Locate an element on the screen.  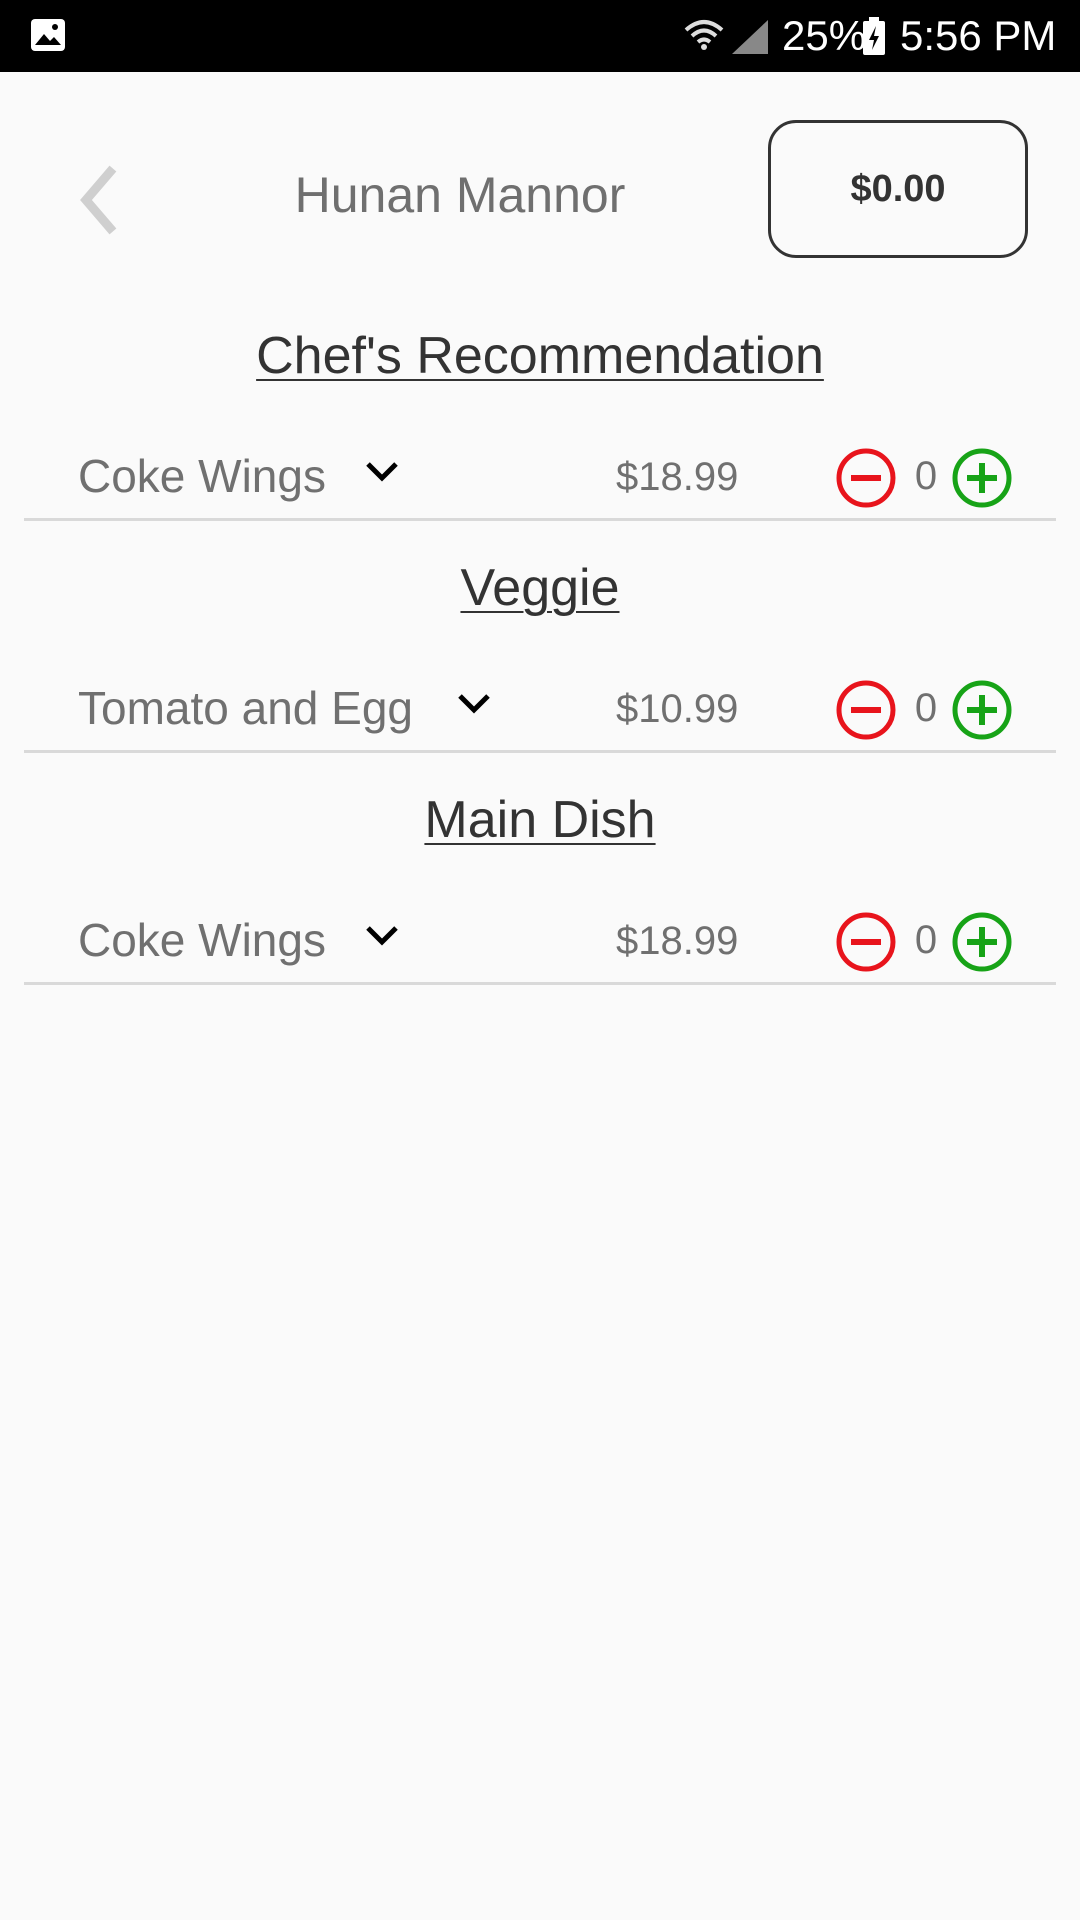
battery-percent: 25% is located at coordinates (824, 35).